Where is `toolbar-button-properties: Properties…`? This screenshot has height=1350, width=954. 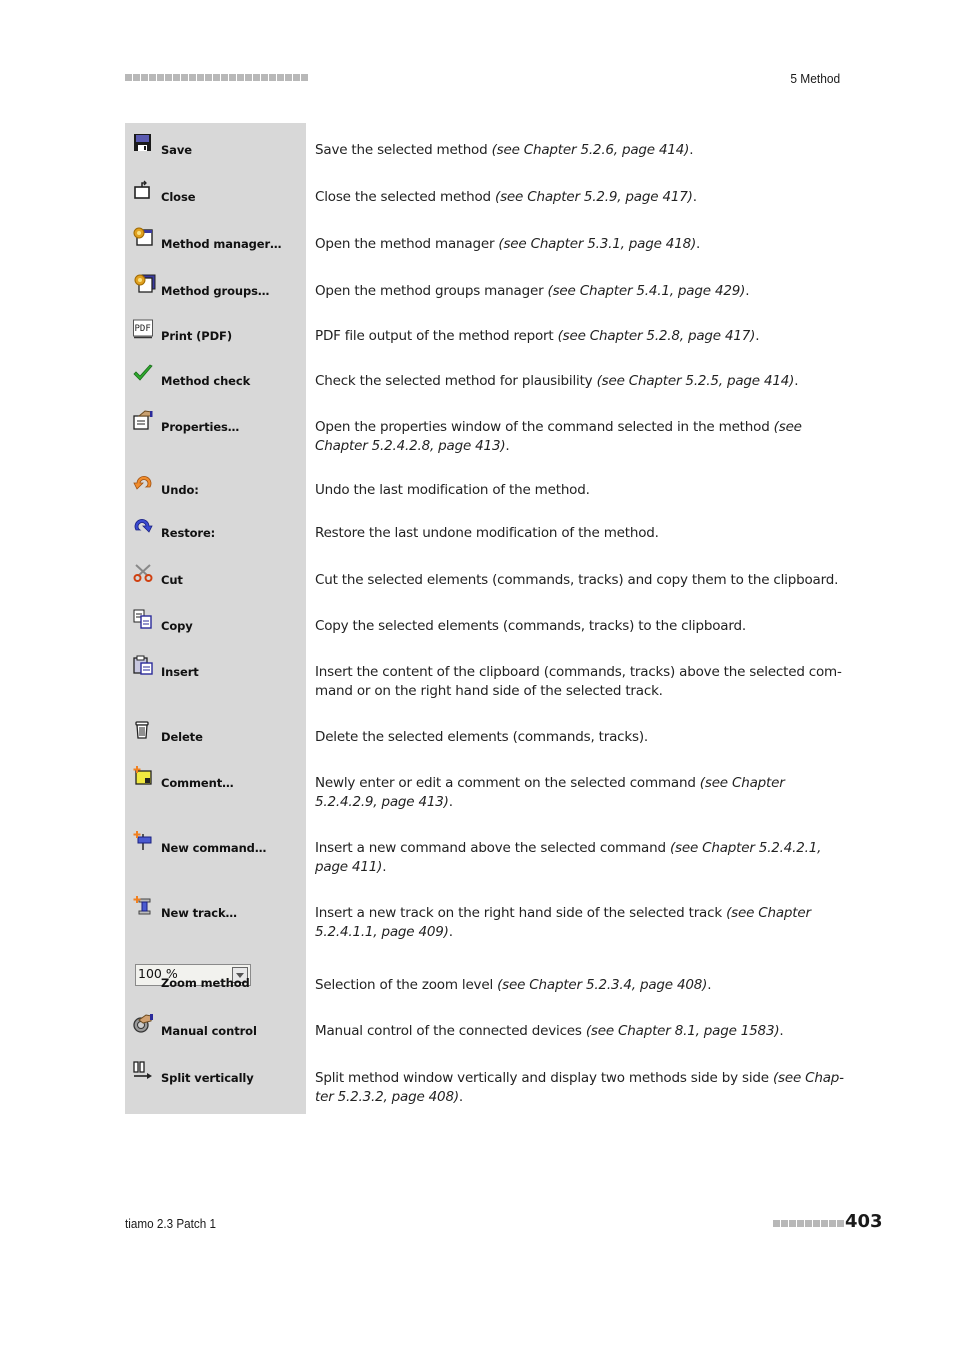
toolbar-button-properties: Properties… is located at coordinates (220, 422).